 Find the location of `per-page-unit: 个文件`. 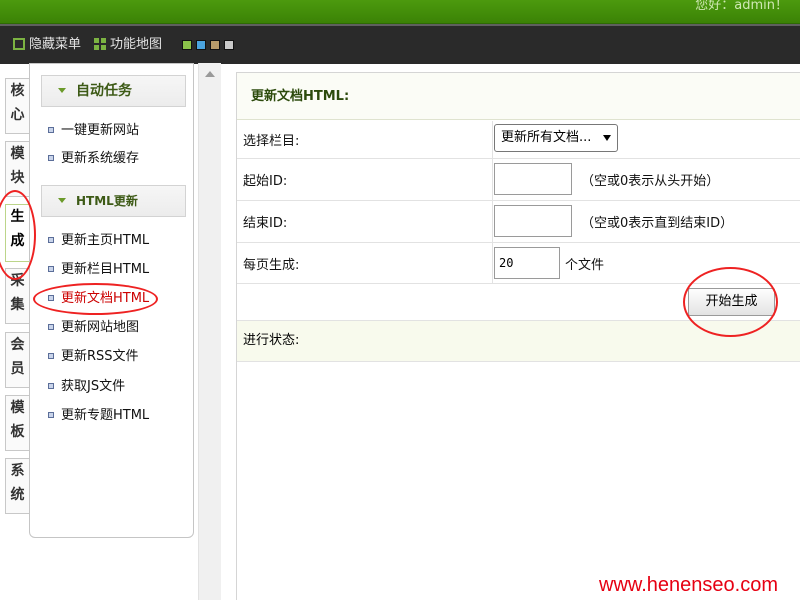

per-page-unit: 个文件 is located at coordinates (585, 265).